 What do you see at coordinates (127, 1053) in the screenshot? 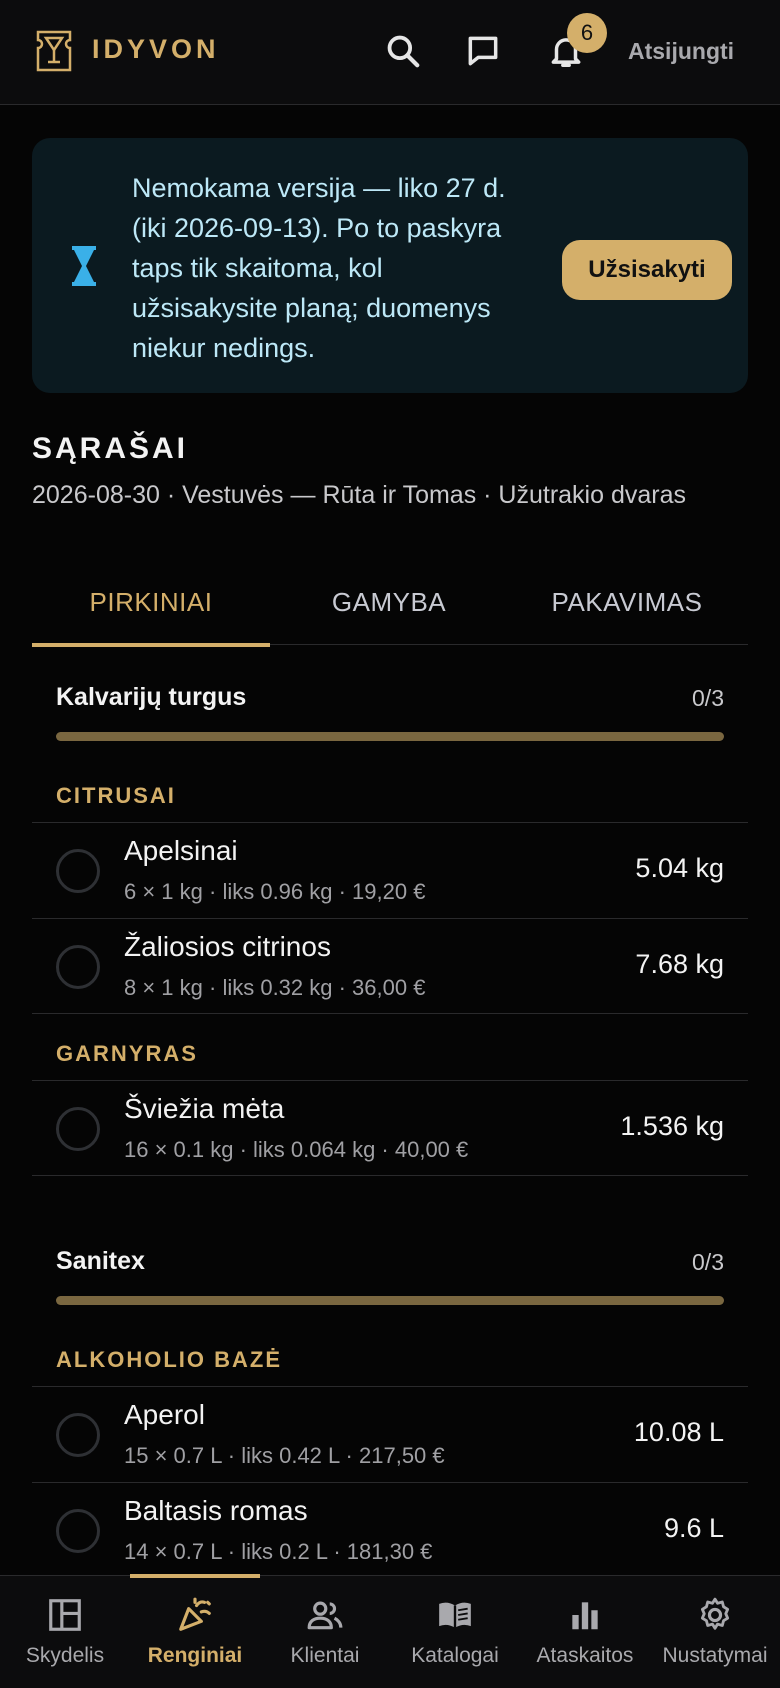
I see `category-heading: GARNYRAS` at bounding box center [127, 1053].